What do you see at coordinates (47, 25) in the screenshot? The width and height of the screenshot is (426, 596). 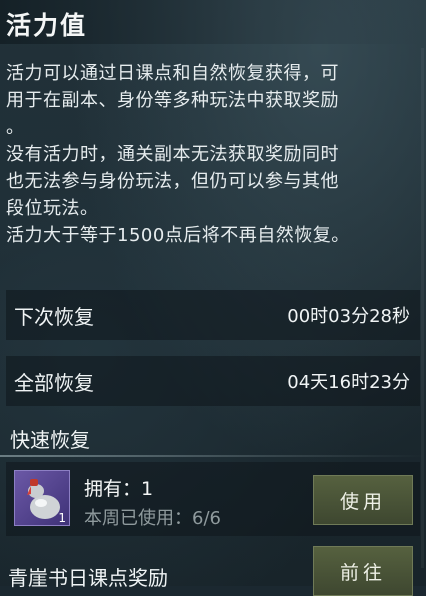 I see `page-title: 活力值` at bounding box center [47, 25].